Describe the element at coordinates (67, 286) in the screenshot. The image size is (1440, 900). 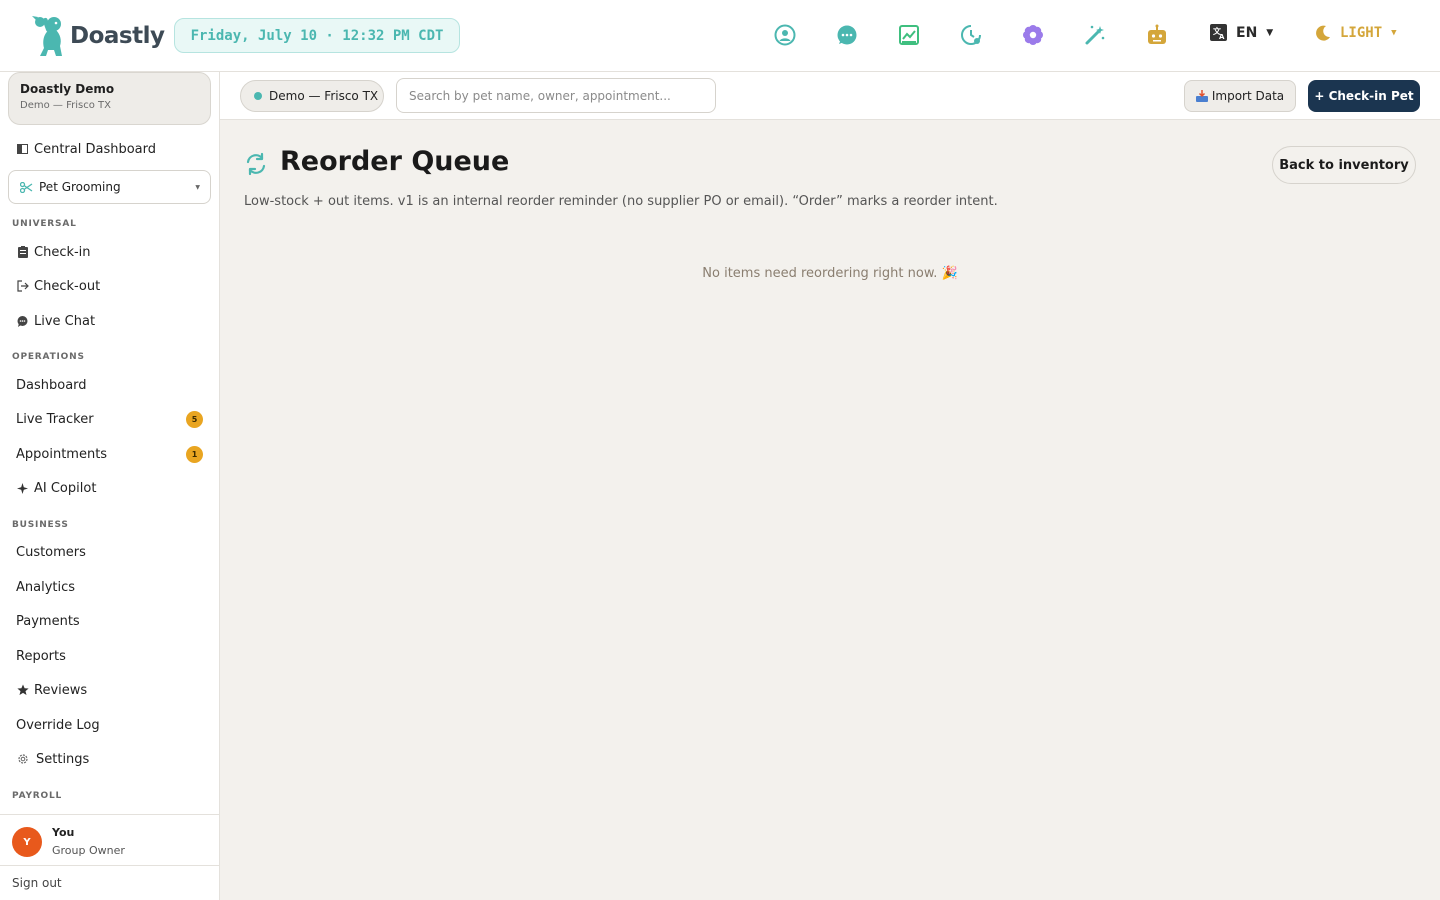
I see `sidebar-item-label: Check-out` at that location.